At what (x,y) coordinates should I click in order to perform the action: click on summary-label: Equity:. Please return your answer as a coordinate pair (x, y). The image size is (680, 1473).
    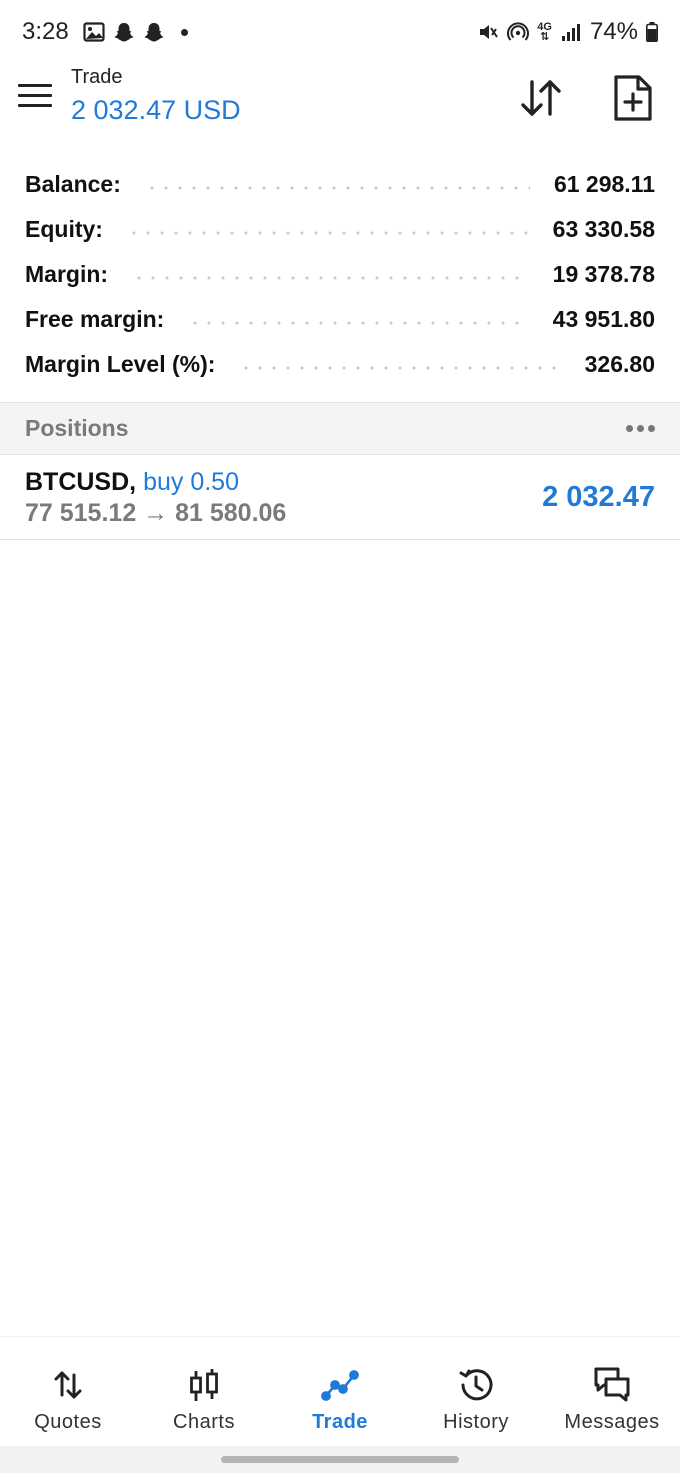
    Looking at the image, I should click on (64, 229).